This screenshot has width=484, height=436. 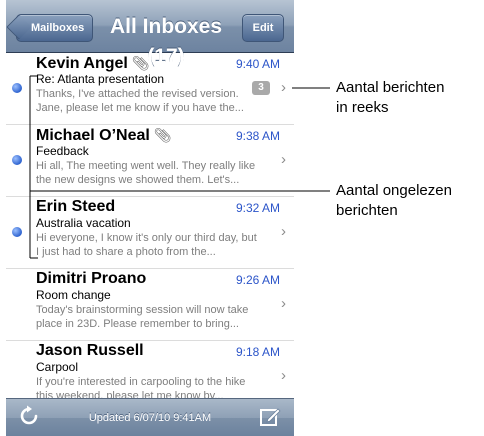 What do you see at coordinates (58, 28) in the screenshot?
I see `mailboxes-back-label: Mailboxes` at bounding box center [58, 28].